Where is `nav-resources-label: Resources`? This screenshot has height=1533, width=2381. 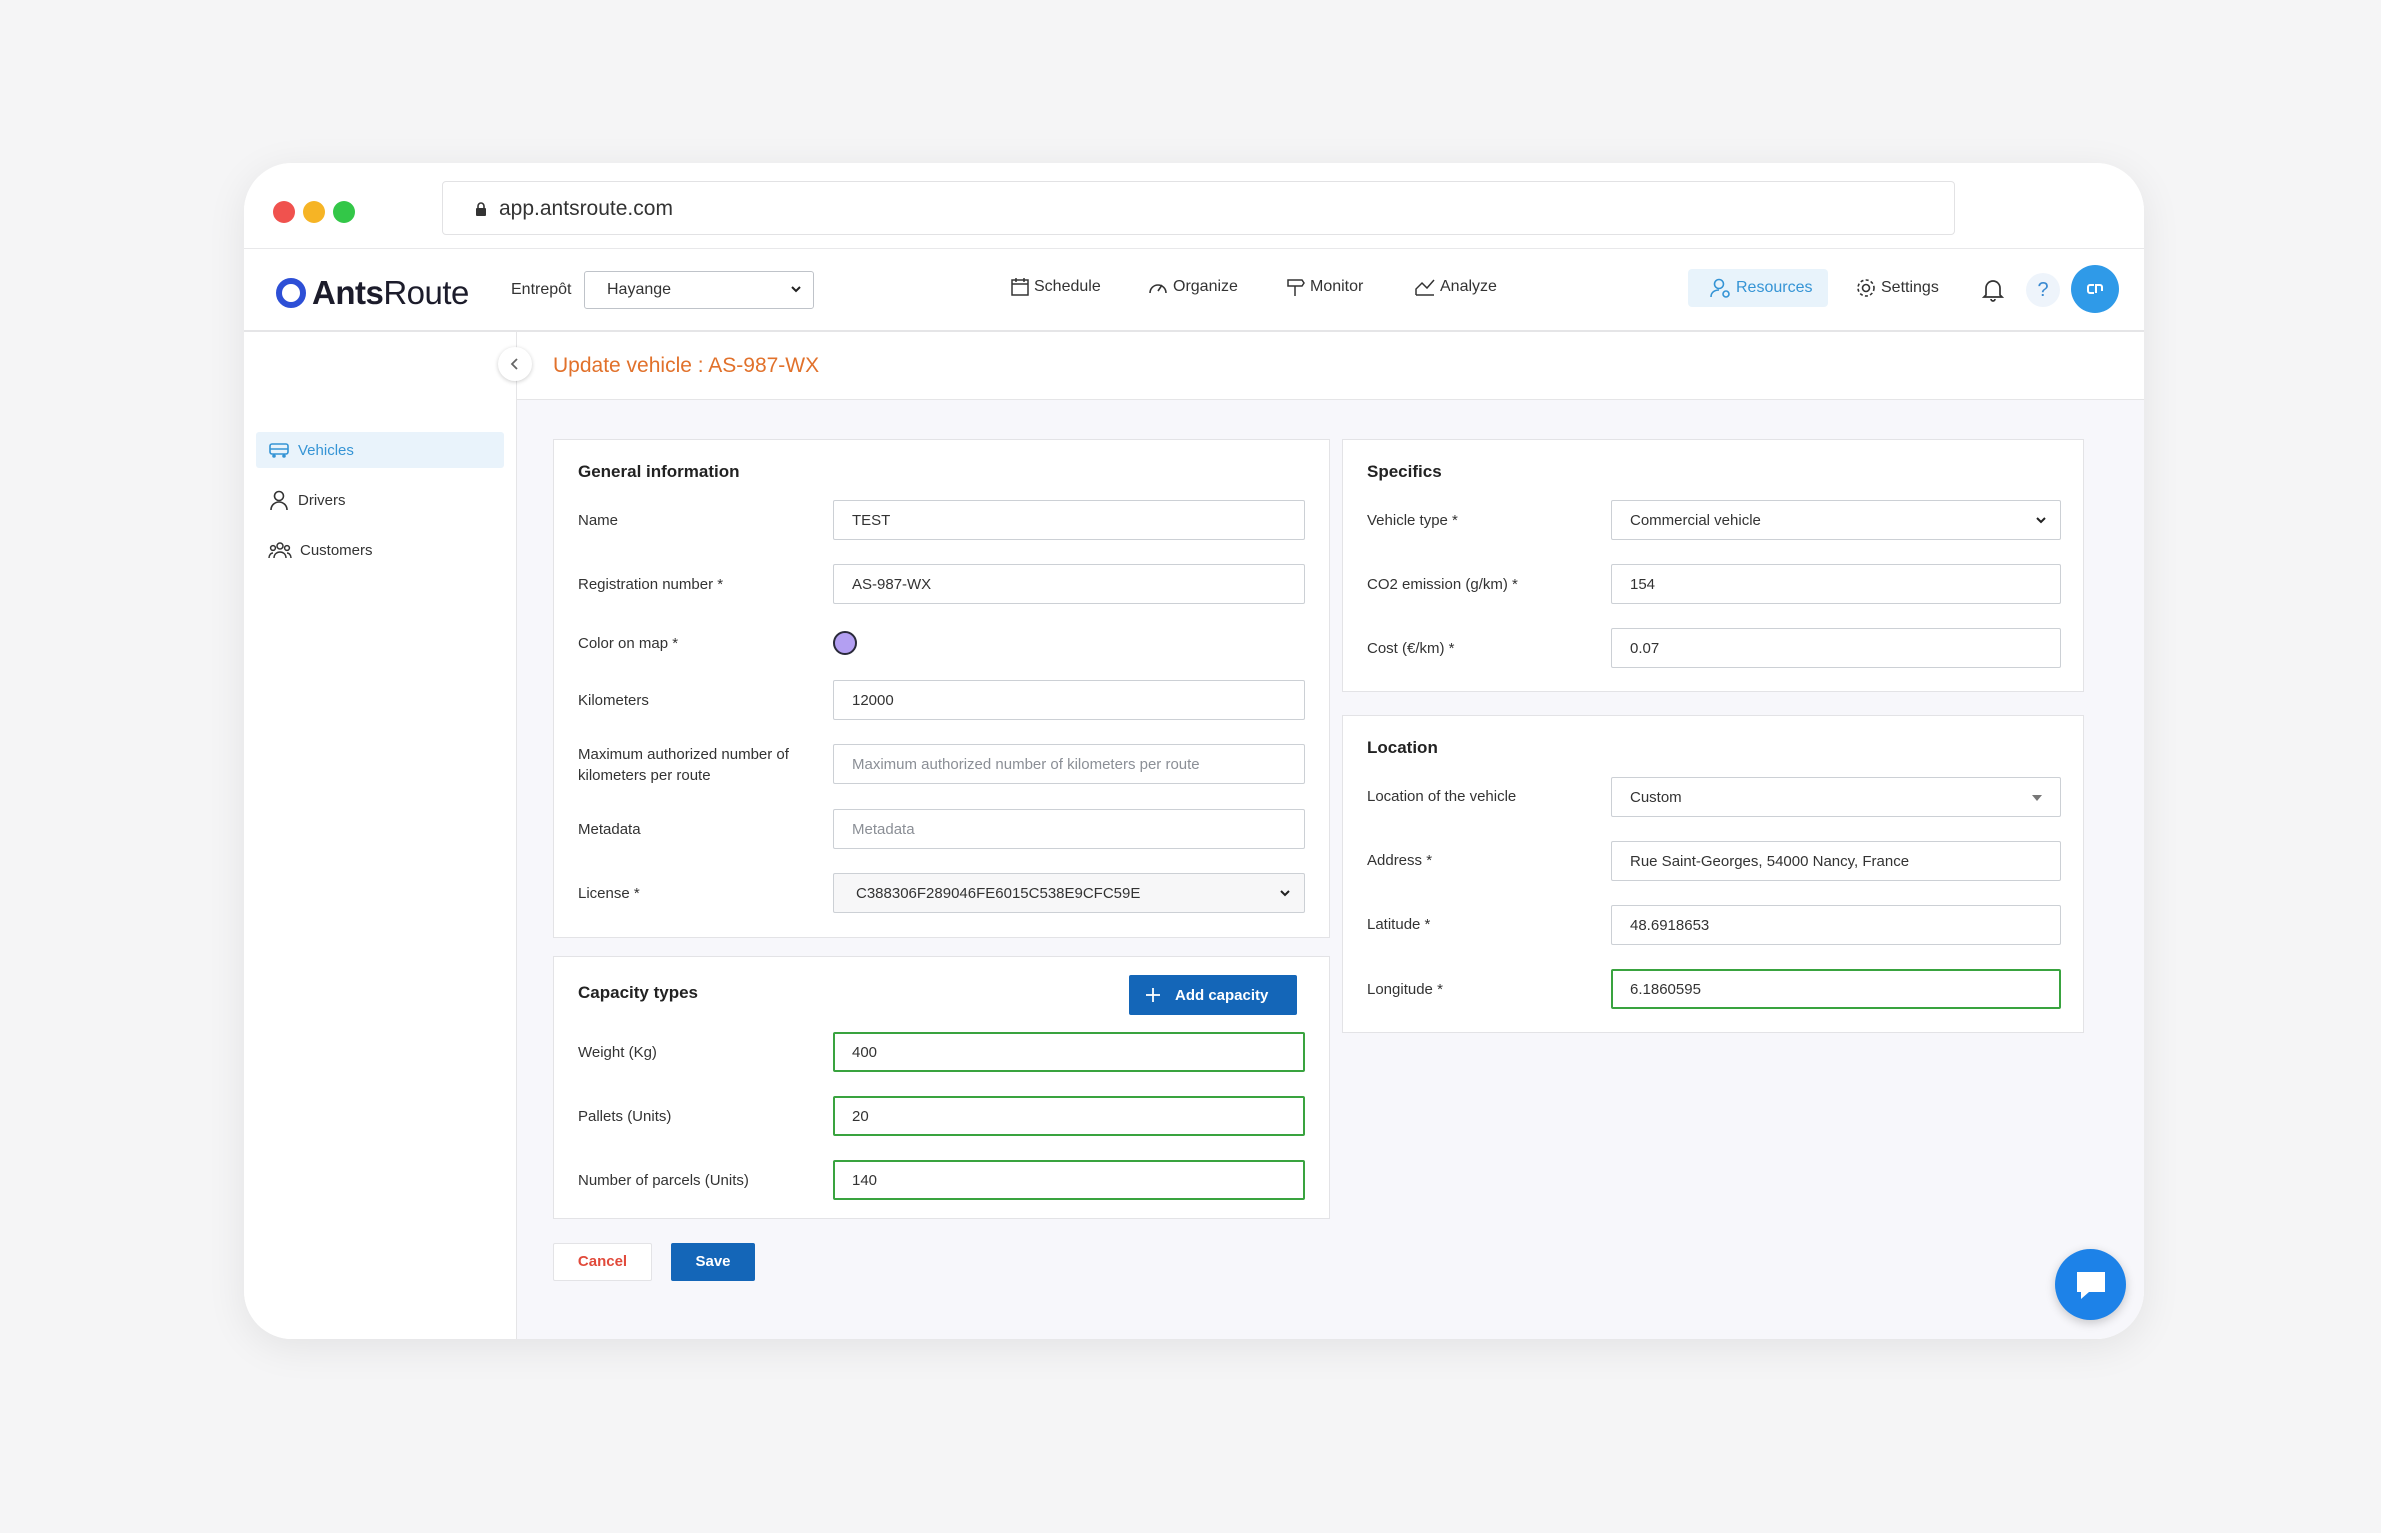
nav-resources-label: Resources is located at coordinates (1774, 287).